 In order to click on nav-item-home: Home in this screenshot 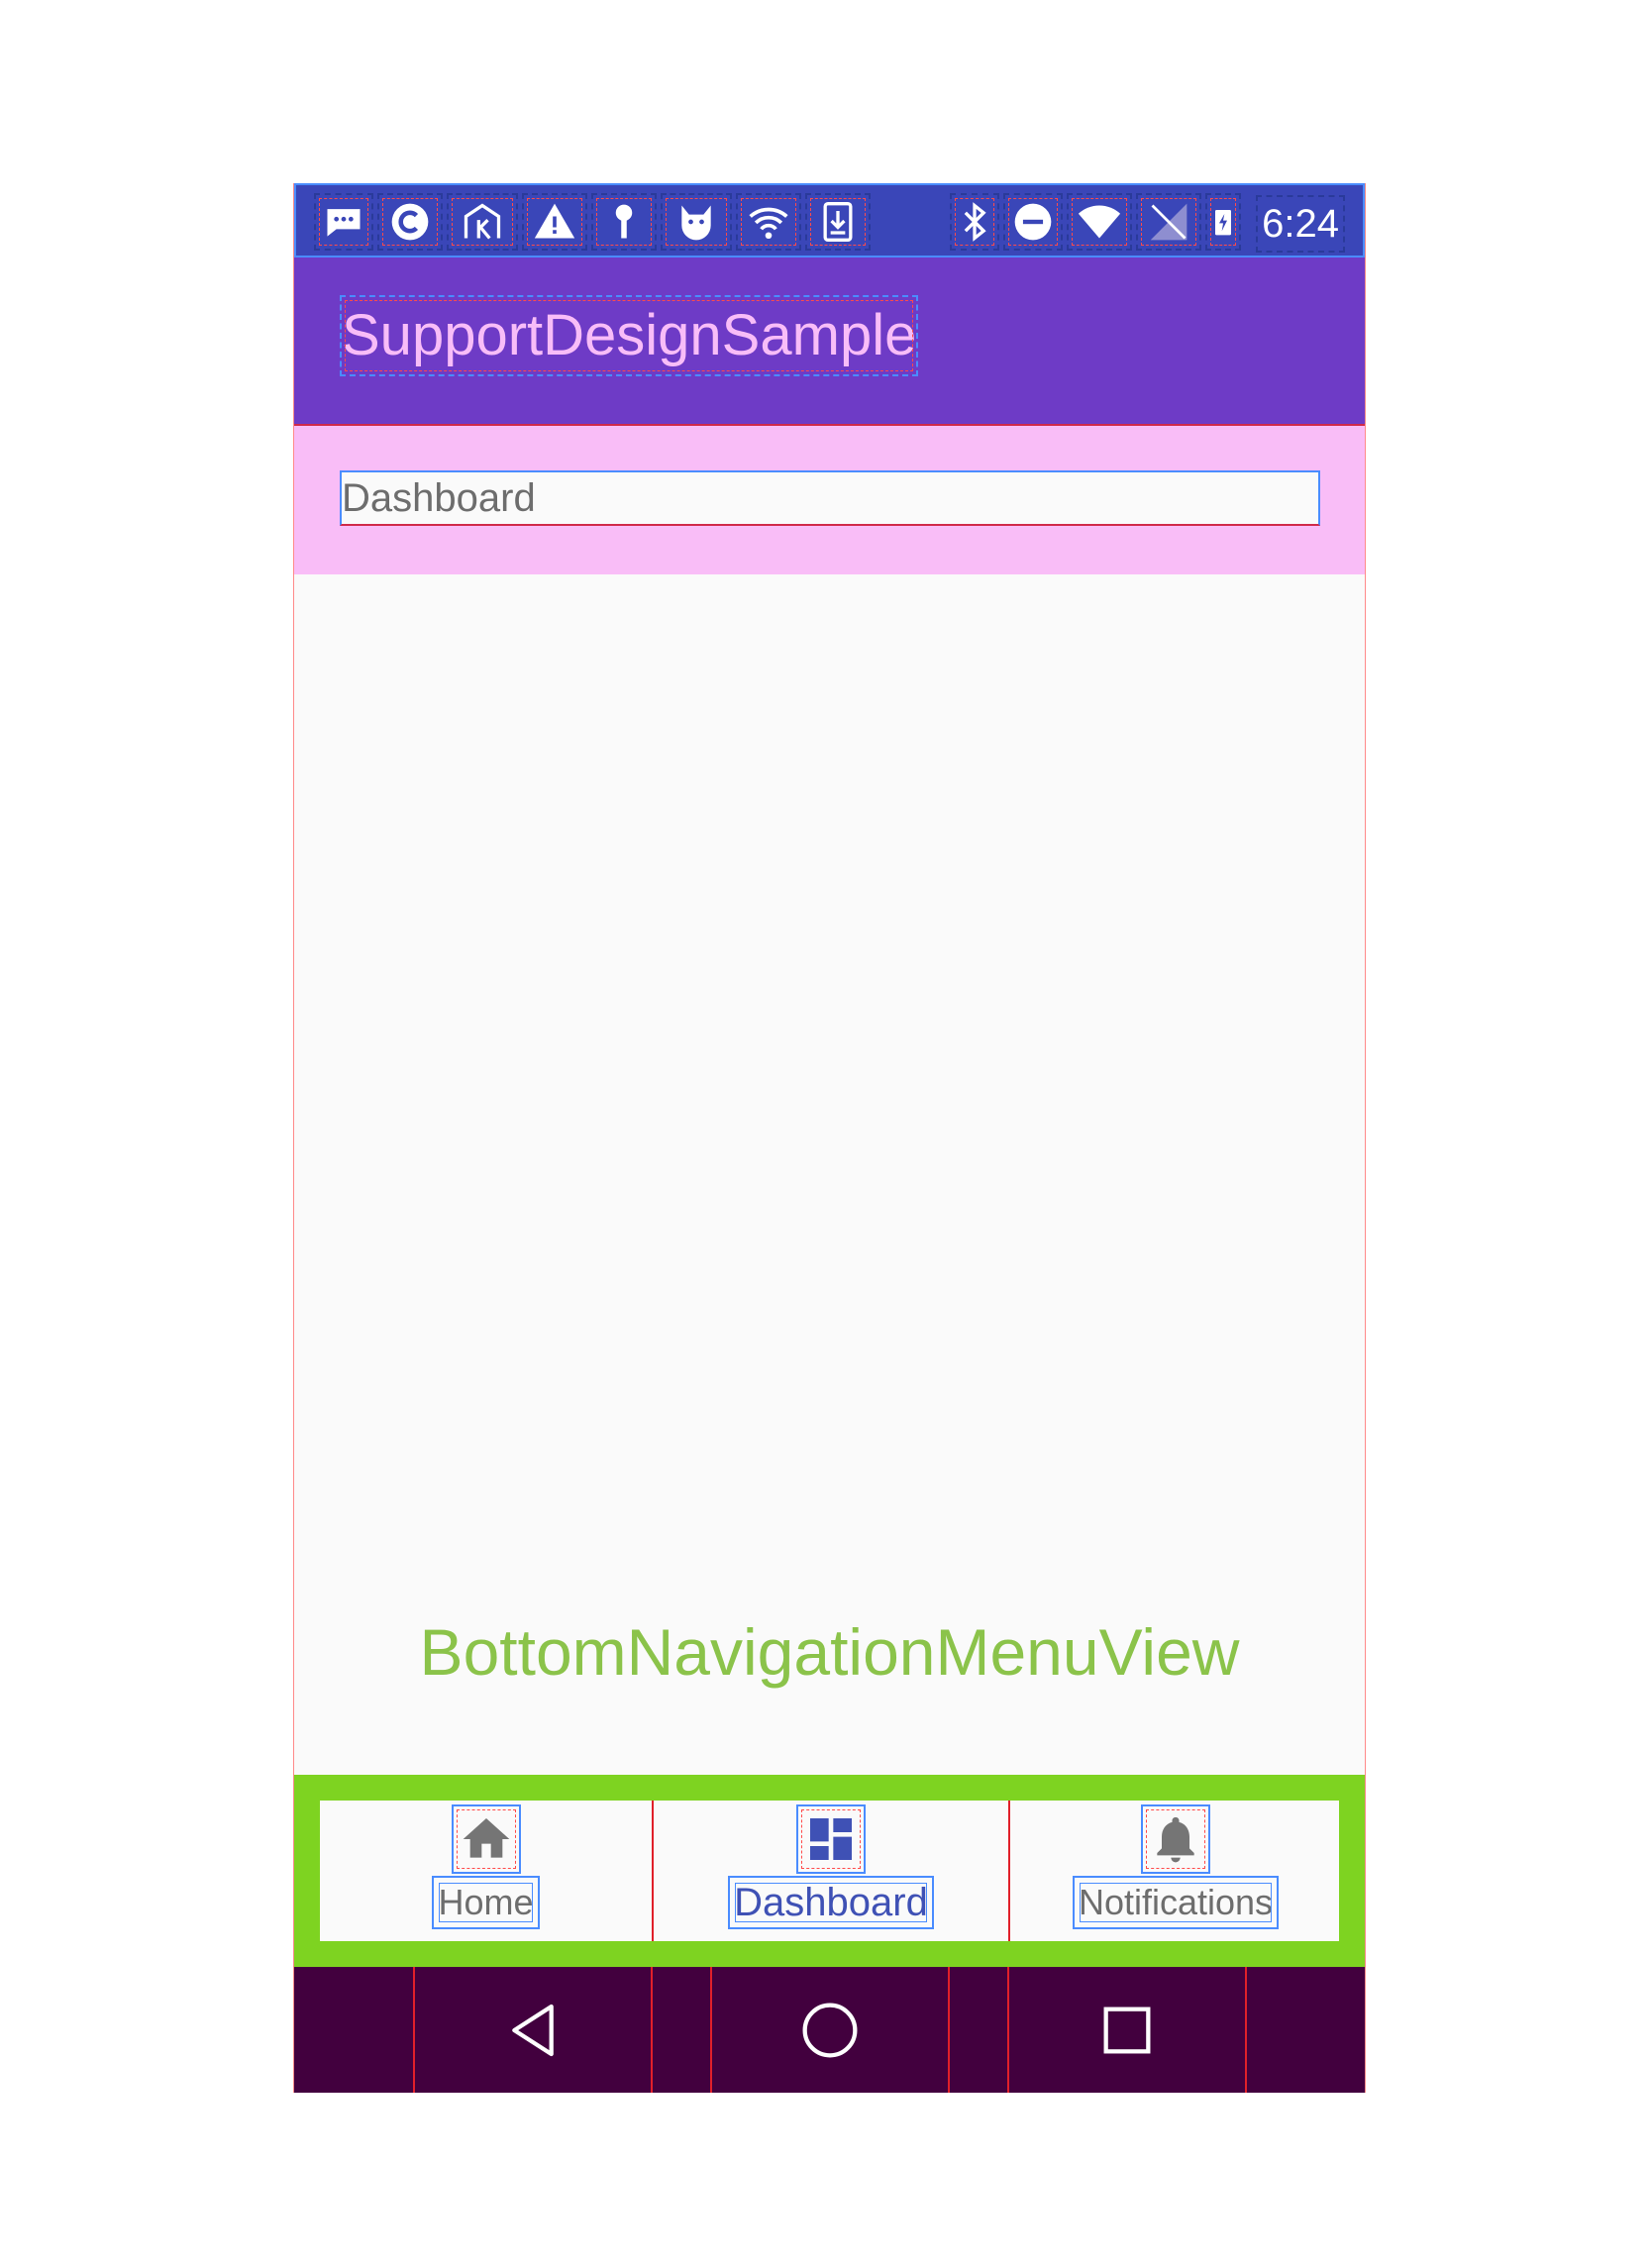, I will do `click(486, 1871)`.